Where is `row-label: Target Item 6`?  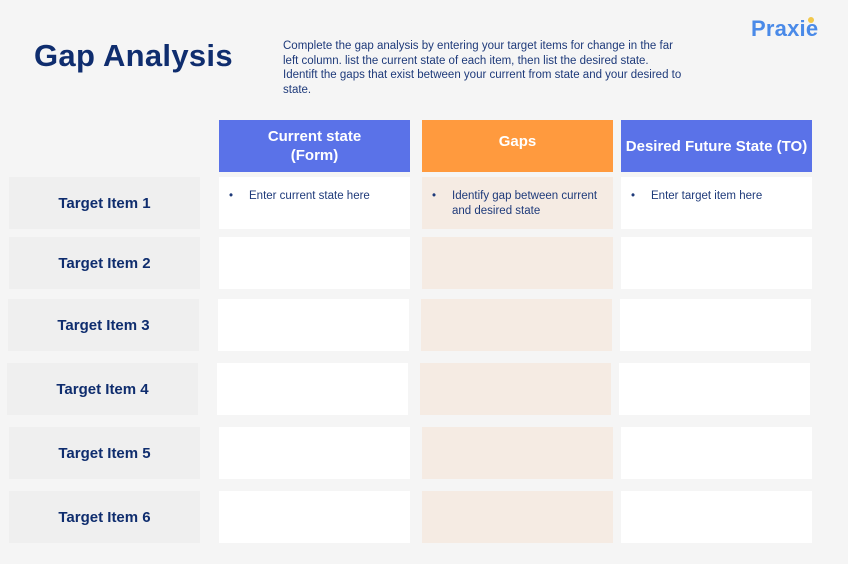
row-label: Target Item 6 is located at coordinates (104, 517).